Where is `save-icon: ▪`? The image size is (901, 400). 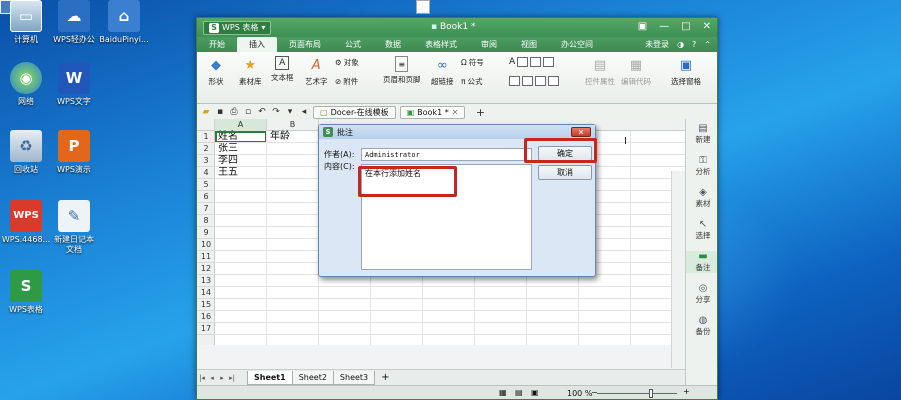 save-icon: ▪ is located at coordinates (220, 112).